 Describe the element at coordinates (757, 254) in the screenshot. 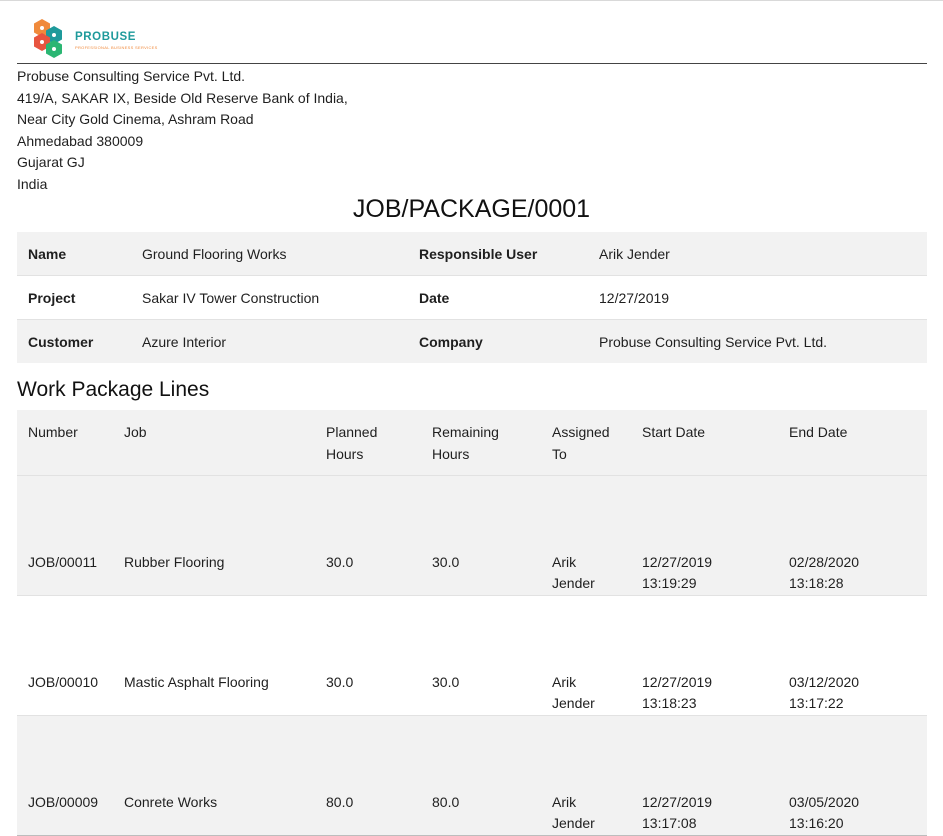

I see `responsible-user-value: Arik Jender` at that location.